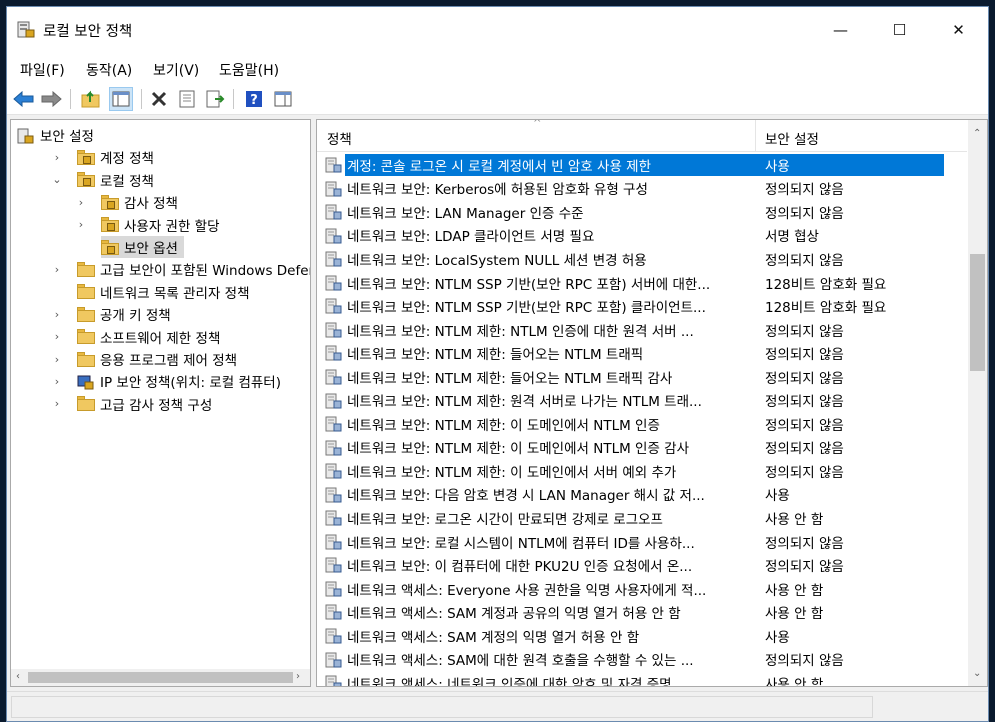  Describe the element at coordinates (642, 212) in the screenshot. I see `policy-row: 네트워크 보안: LAN Manager 인증 수준 정의되지 않음` at that location.